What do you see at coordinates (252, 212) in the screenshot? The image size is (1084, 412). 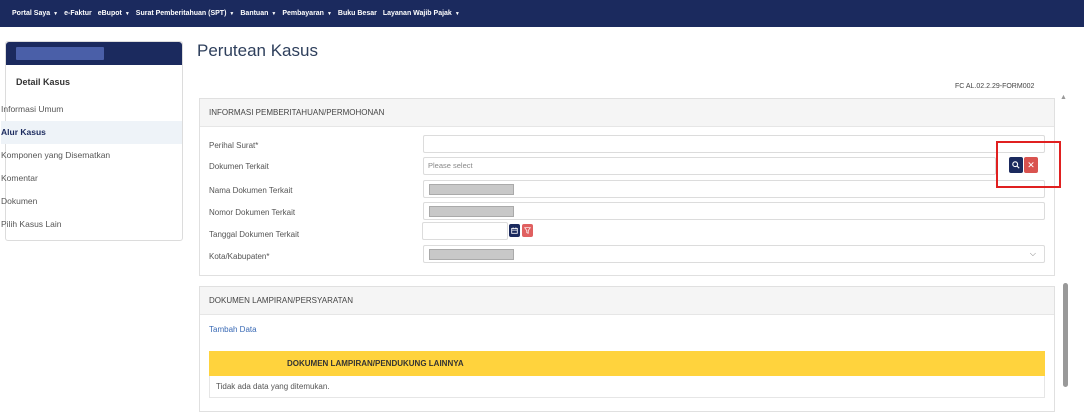 I see `nomor-dokumen-label: Nomor Dokumen Terkait` at bounding box center [252, 212].